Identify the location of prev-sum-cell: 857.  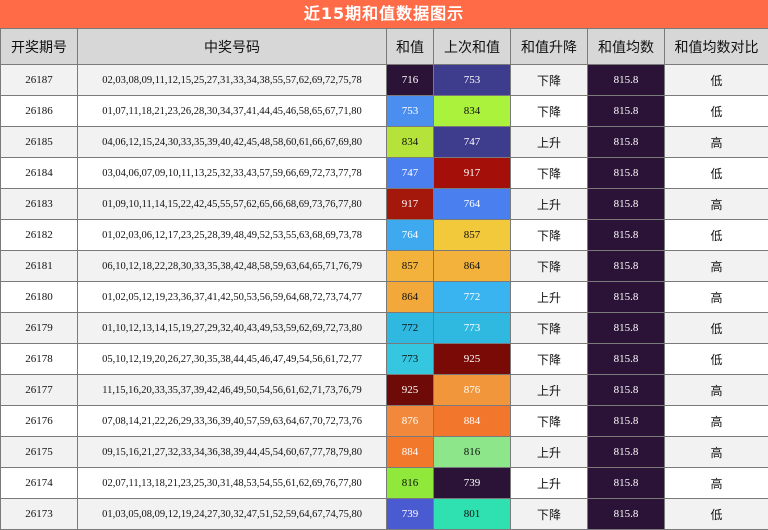
(472, 235).